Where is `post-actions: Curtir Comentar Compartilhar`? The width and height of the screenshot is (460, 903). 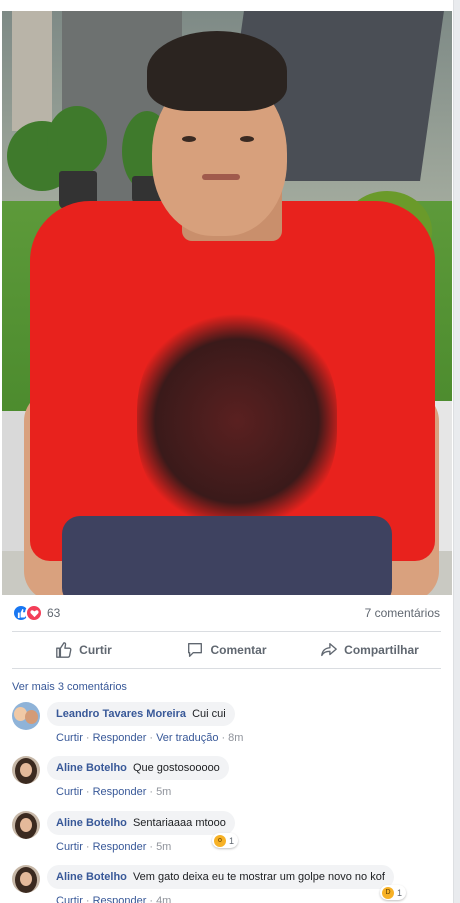
post-actions: Curtir Comentar Compartilhar is located at coordinates (226, 650).